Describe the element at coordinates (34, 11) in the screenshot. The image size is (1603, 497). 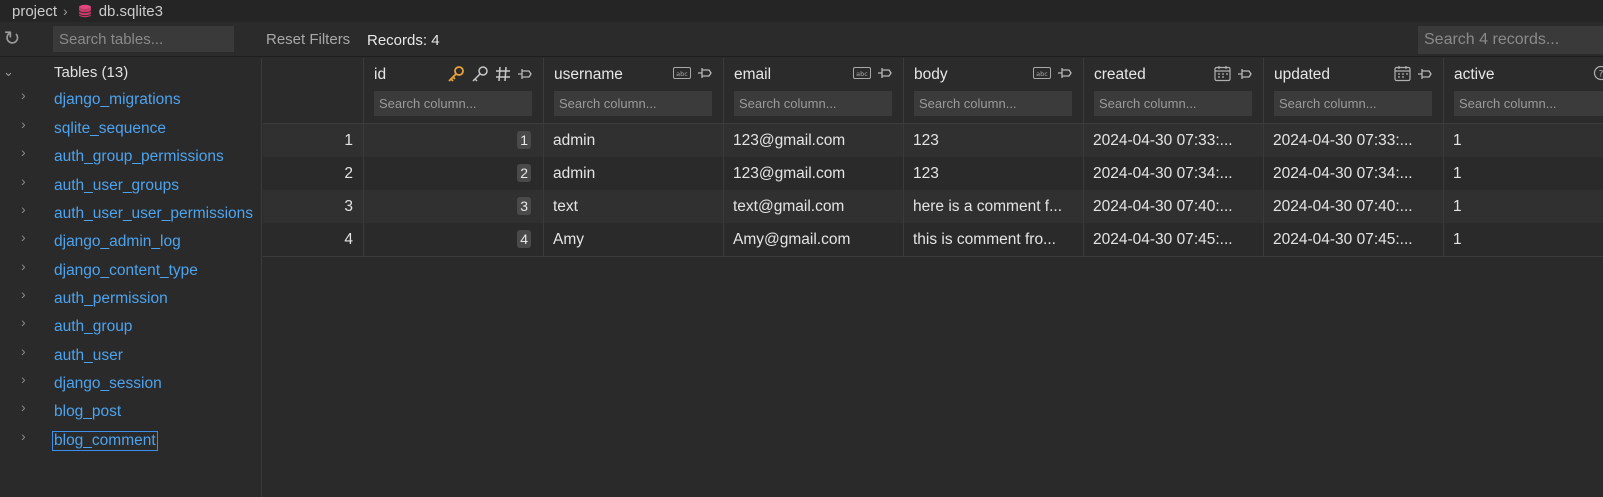
I see `breadcrumb-project: project` at that location.